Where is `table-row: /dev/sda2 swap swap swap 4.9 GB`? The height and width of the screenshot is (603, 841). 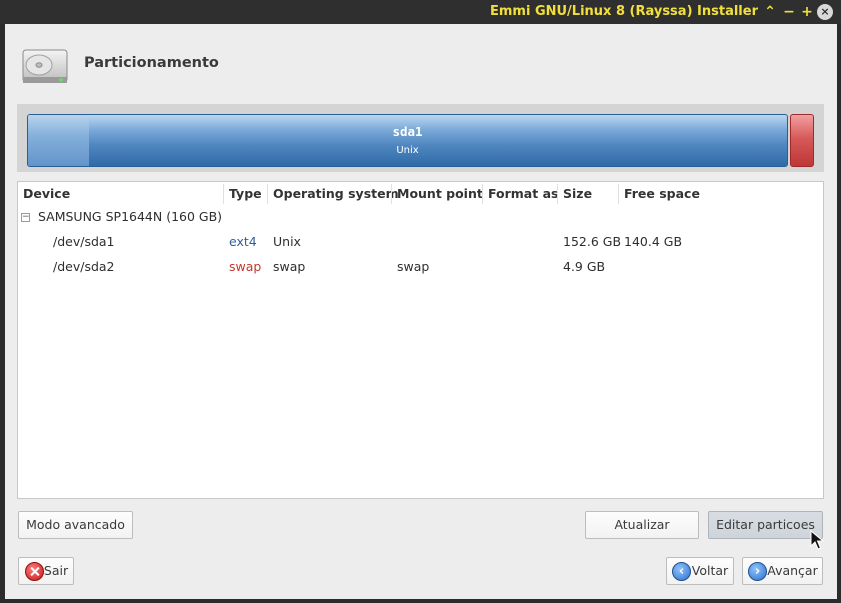 table-row: /dev/sda2 swap swap swap 4.9 GB is located at coordinates (420, 267).